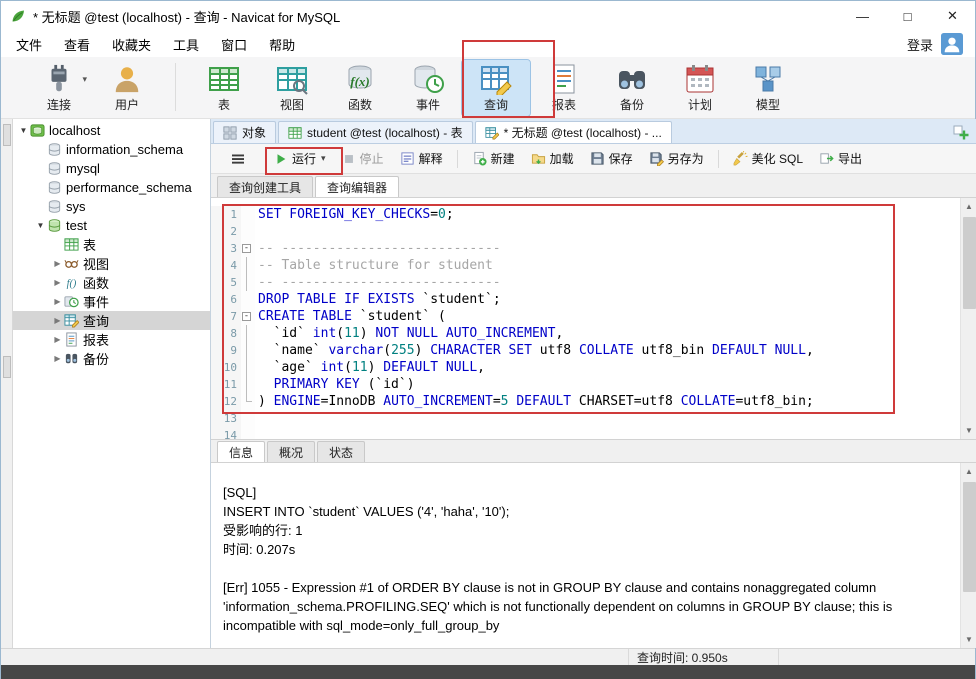 This screenshot has width=976, height=679. Describe the element at coordinates (111, 339) in the screenshot. I see `tree-item-报表: ▶ 报表` at that location.